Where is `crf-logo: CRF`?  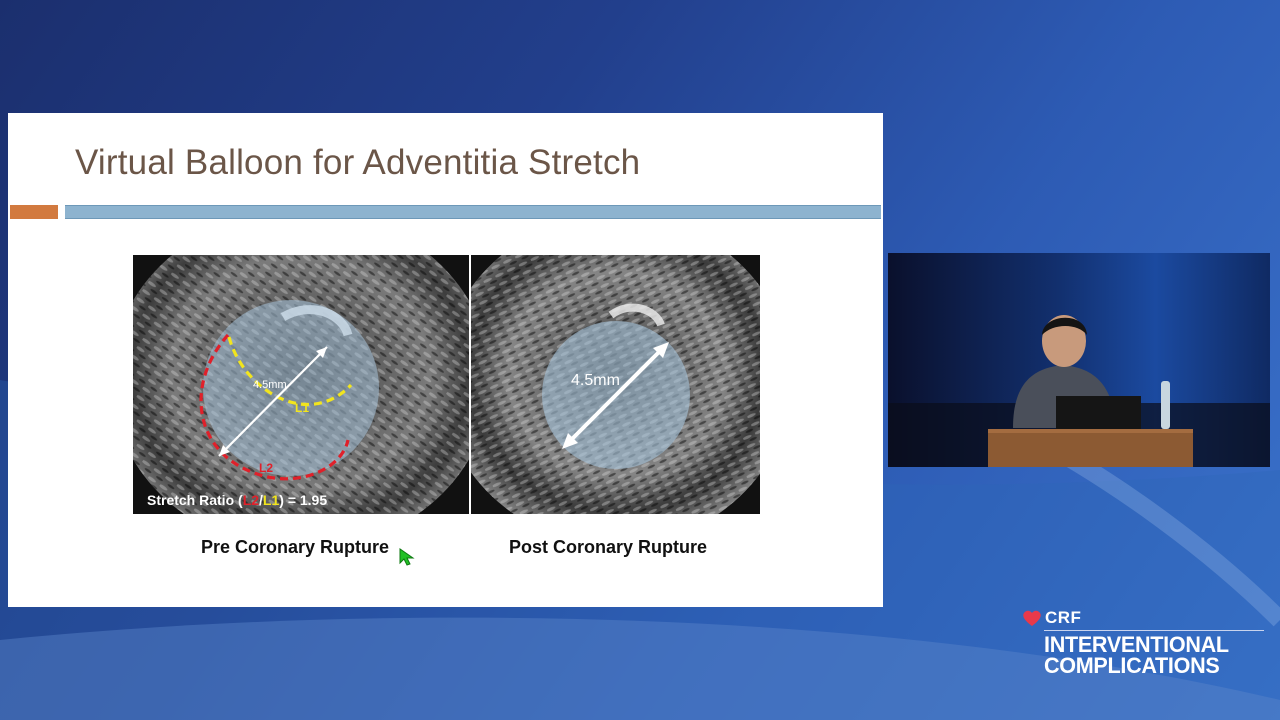 crf-logo: CRF is located at coordinates (1051, 618).